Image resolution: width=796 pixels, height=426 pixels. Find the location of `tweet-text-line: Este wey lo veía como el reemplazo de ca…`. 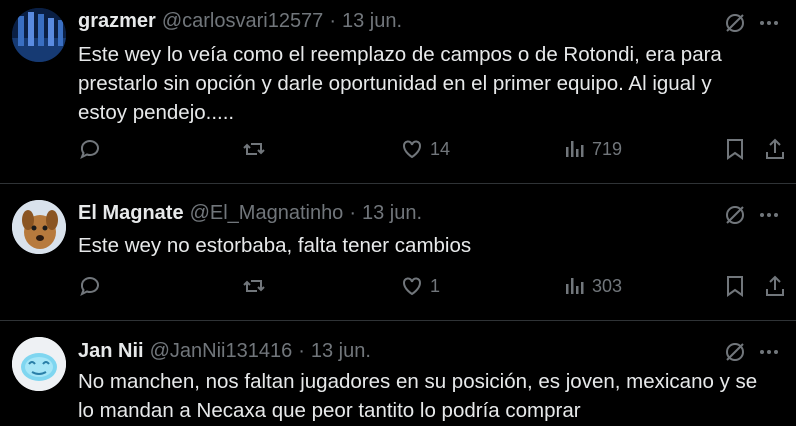

tweet-text-line: Este wey lo veía como el reemplazo de ca… is located at coordinates (400, 54).